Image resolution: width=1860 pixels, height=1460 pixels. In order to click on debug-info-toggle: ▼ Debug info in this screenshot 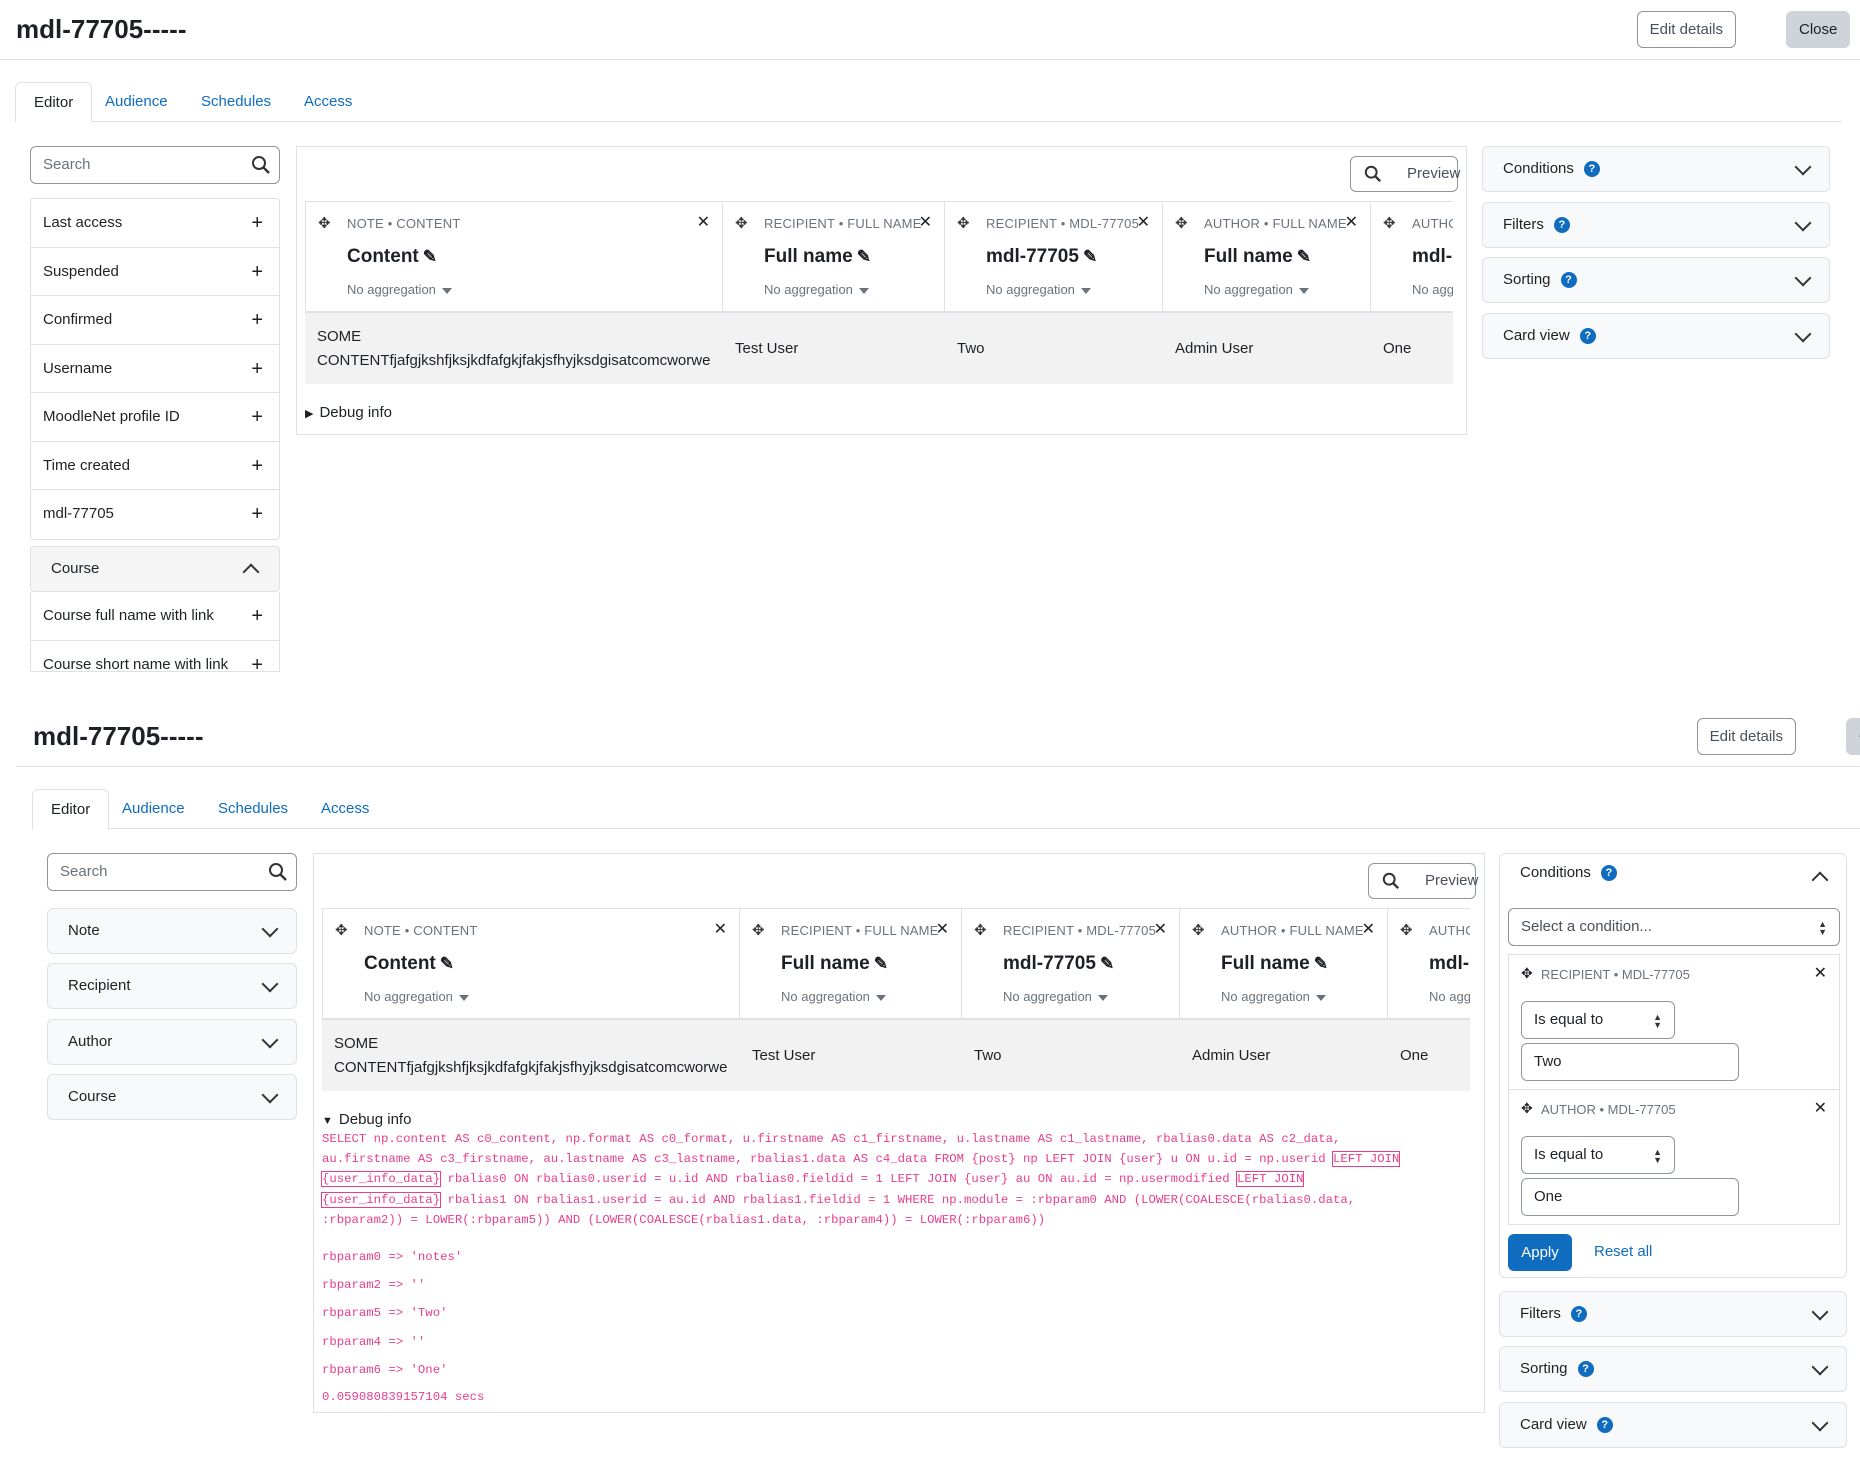, I will do `click(366, 1119)`.